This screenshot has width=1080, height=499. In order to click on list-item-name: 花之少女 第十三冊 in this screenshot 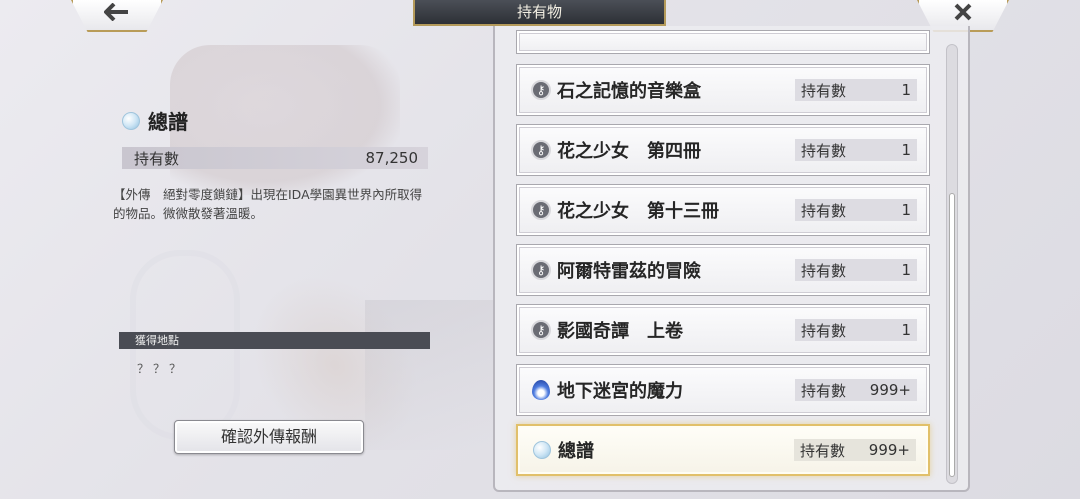, I will do `click(638, 211)`.